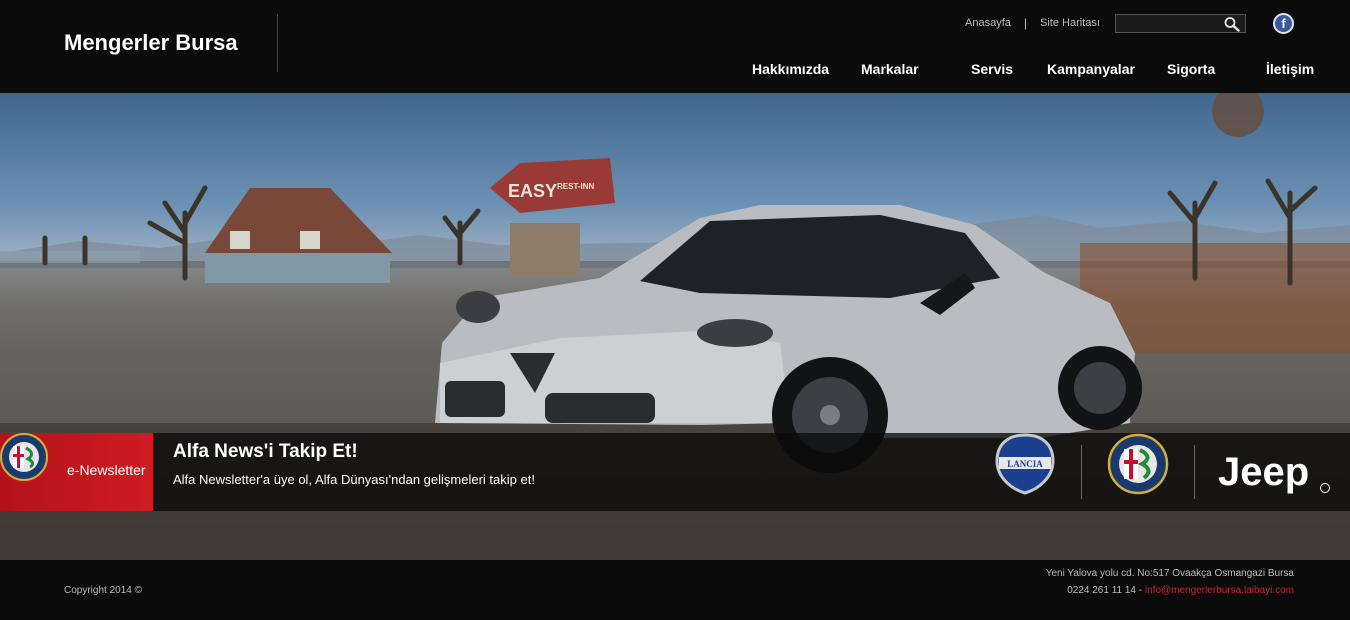 The width and height of the screenshot is (1350, 620). I want to click on newsletter-label: e-Newsletter, so click(106, 470).